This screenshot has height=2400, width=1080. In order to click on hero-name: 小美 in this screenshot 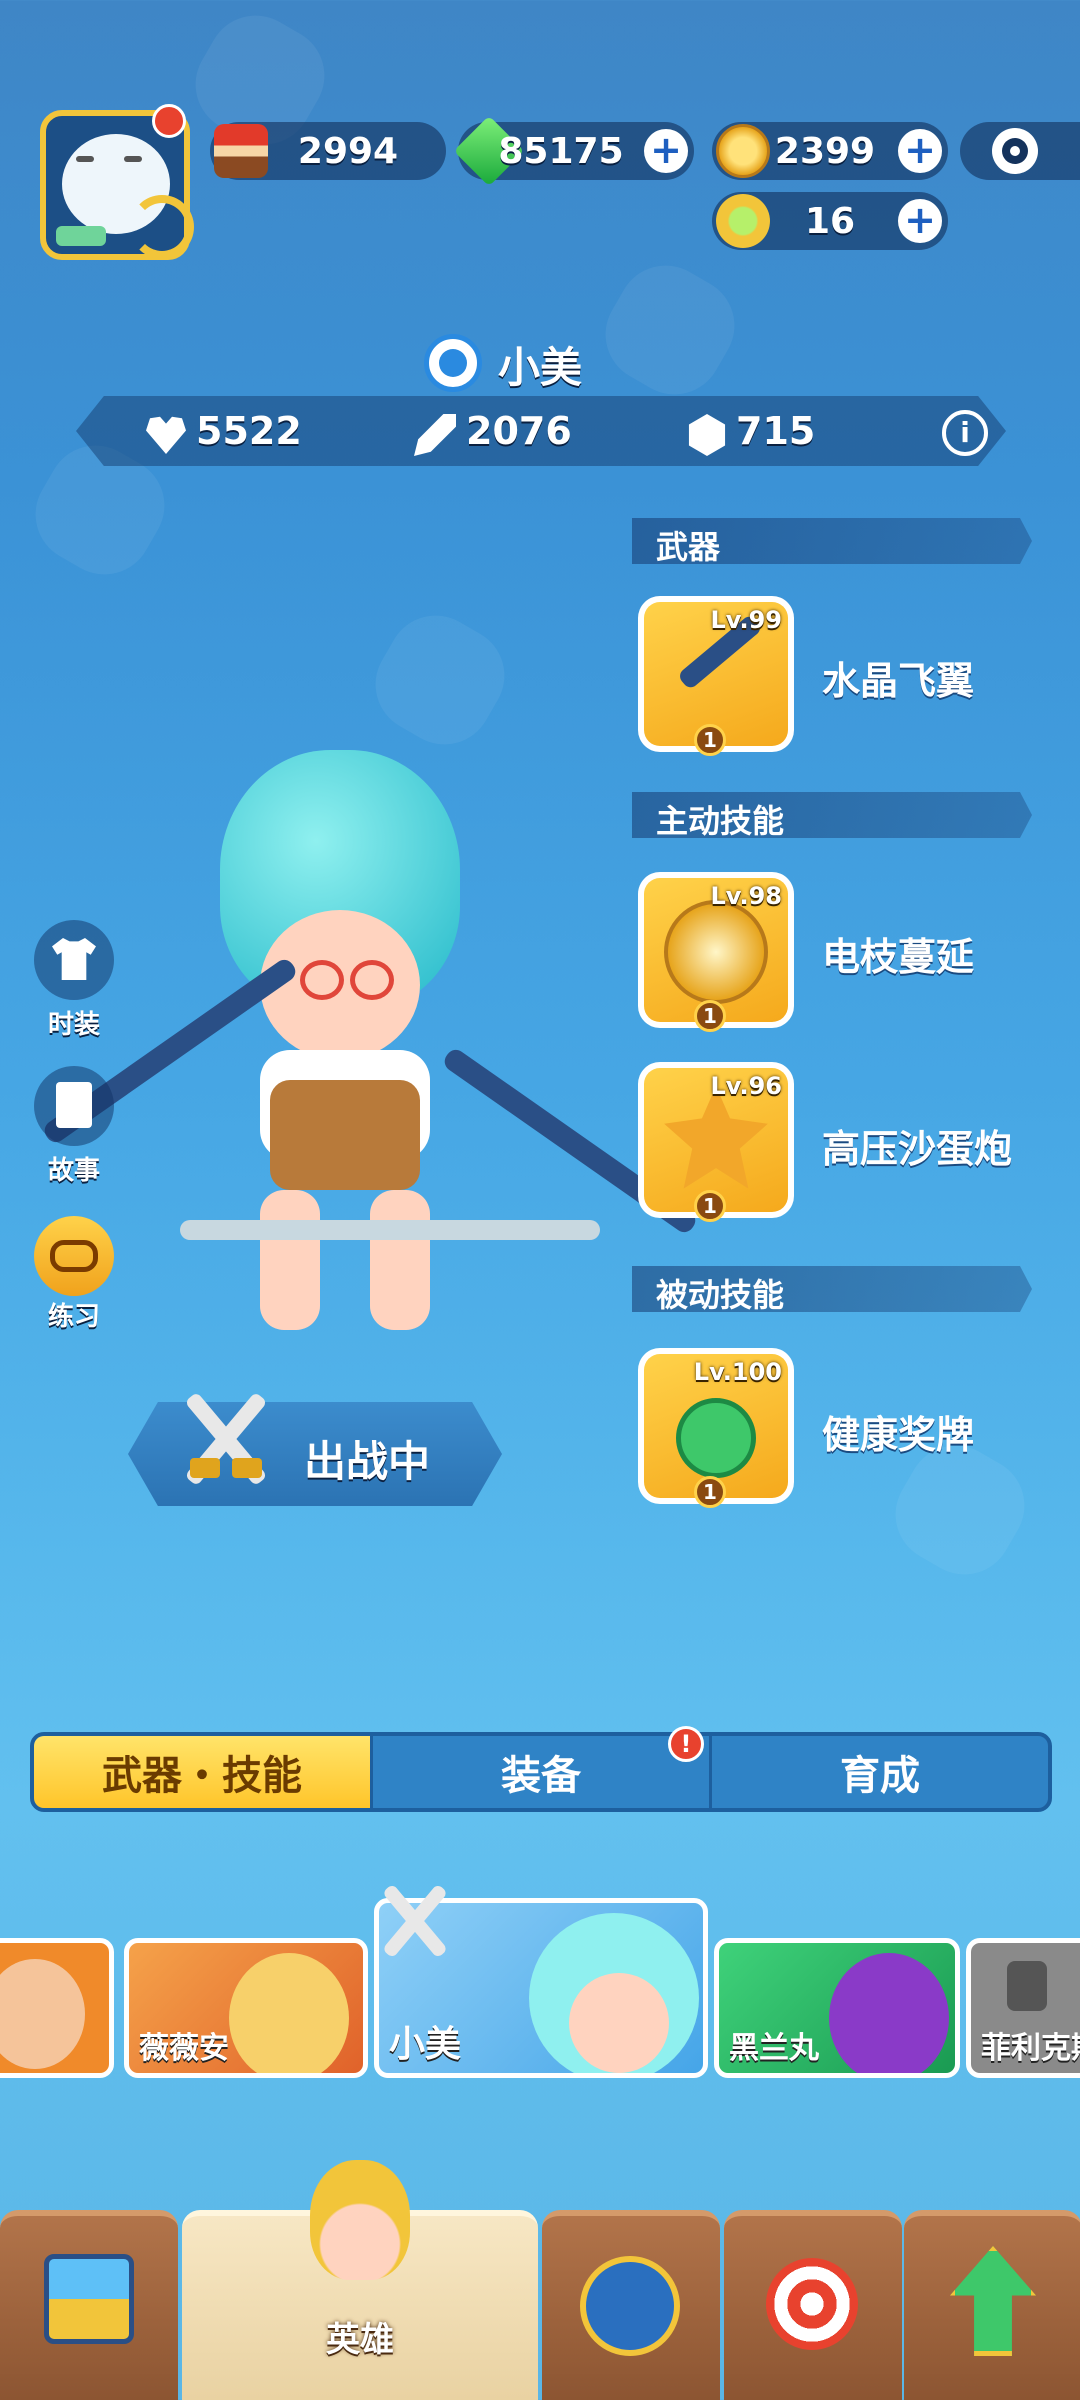, I will do `click(540, 367)`.